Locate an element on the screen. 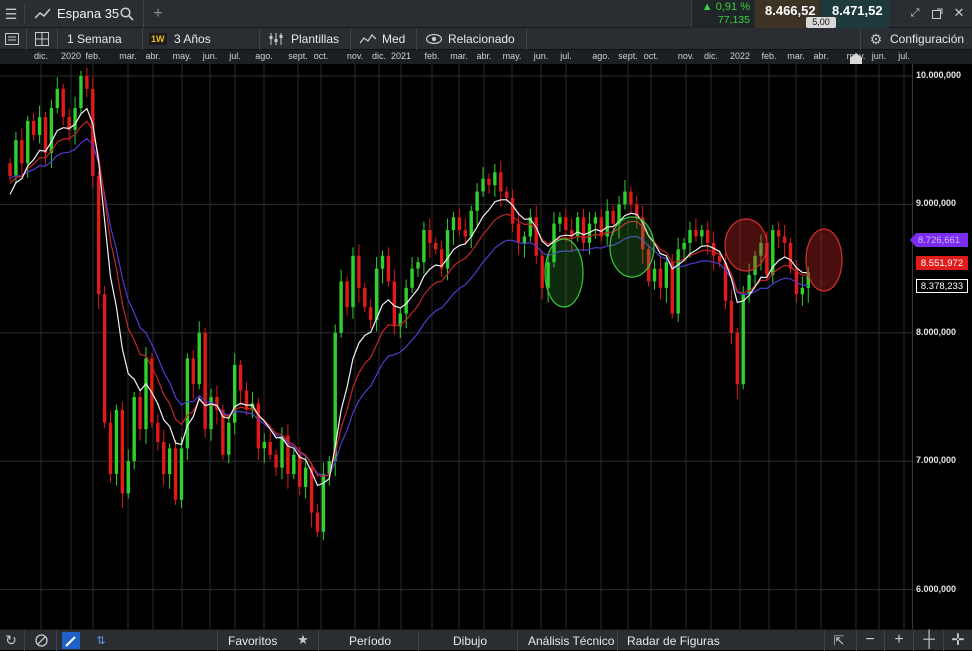 This screenshot has width=972, height=651. refresh-icon: ↻ is located at coordinates (11, 640).